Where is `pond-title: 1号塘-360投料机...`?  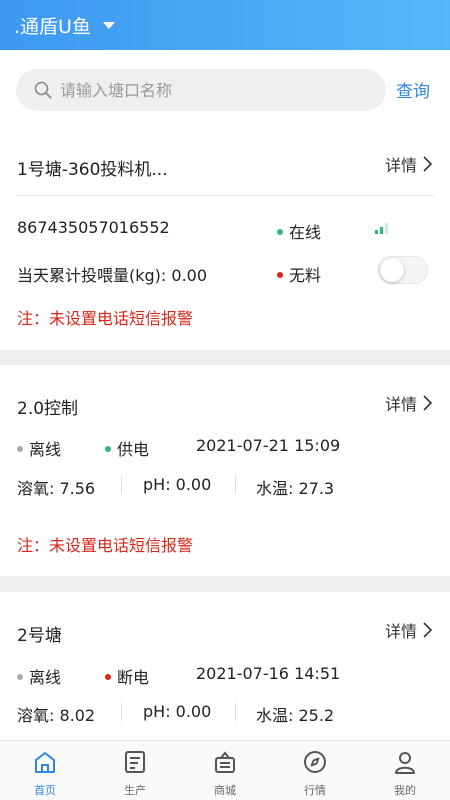
pond-title: 1号塘-360投料机... is located at coordinates (92, 170).